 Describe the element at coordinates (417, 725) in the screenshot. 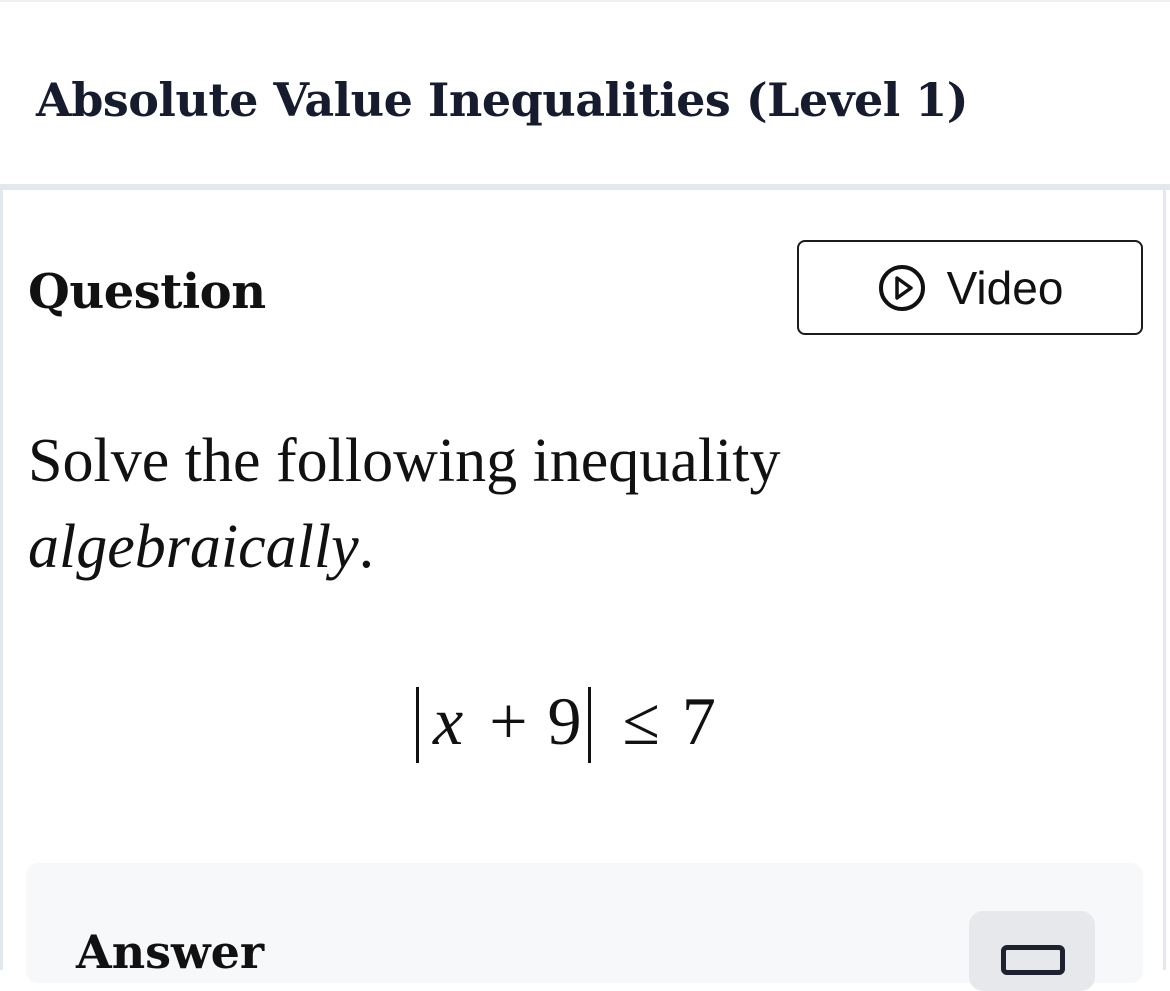

I see `absolute-bar-left` at that location.